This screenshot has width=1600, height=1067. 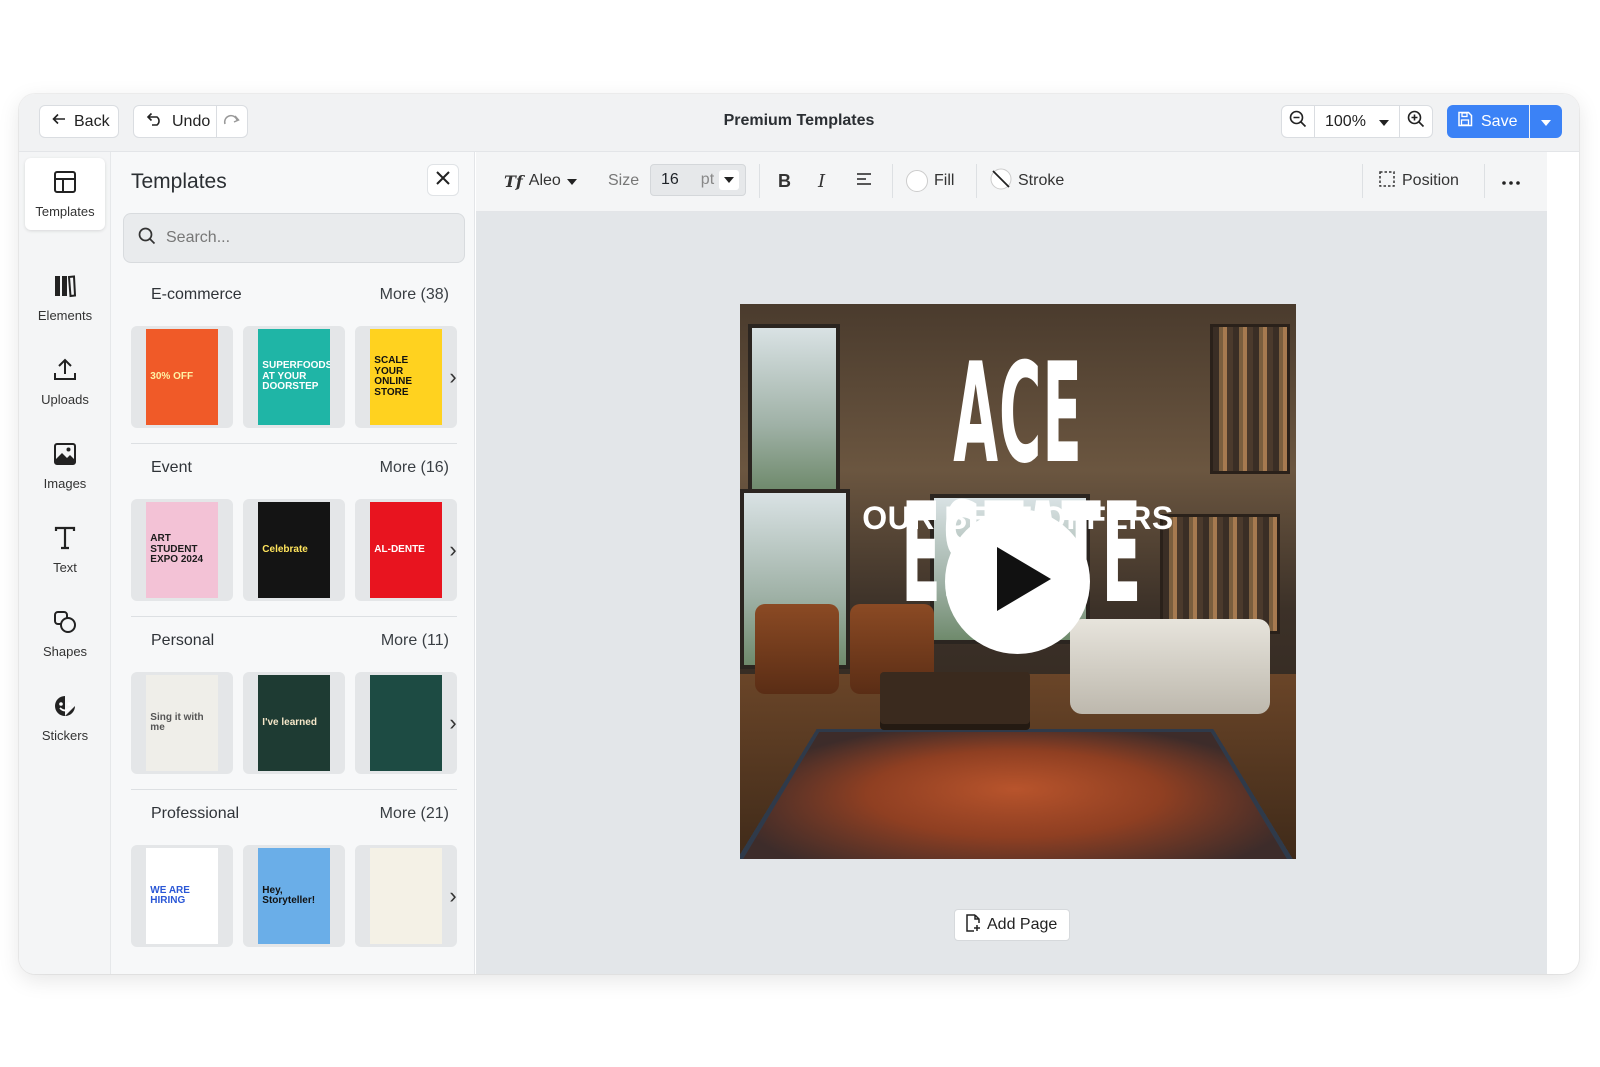 I want to click on back-button: Back, so click(x=79, y=121).